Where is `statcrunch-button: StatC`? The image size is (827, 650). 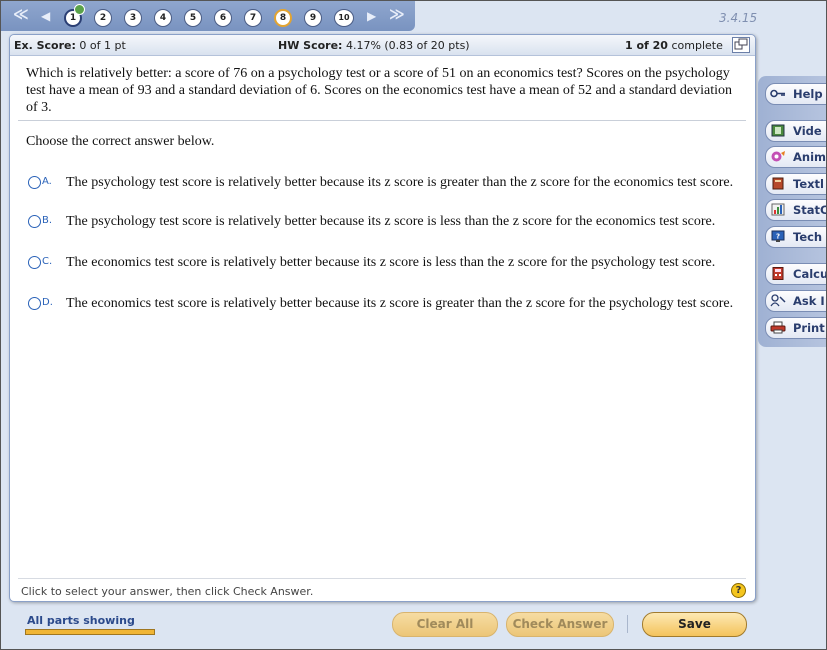 statcrunch-button: StatC is located at coordinates (796, 210).